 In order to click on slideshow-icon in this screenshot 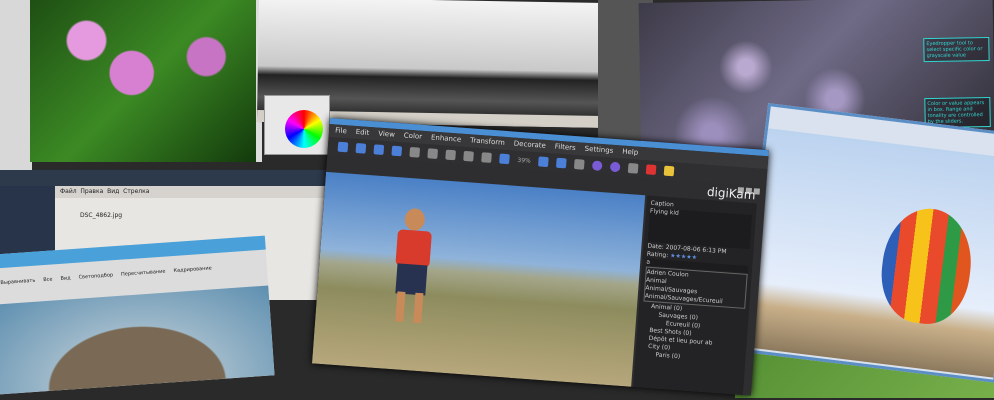, I will do `click(669, 171)`.